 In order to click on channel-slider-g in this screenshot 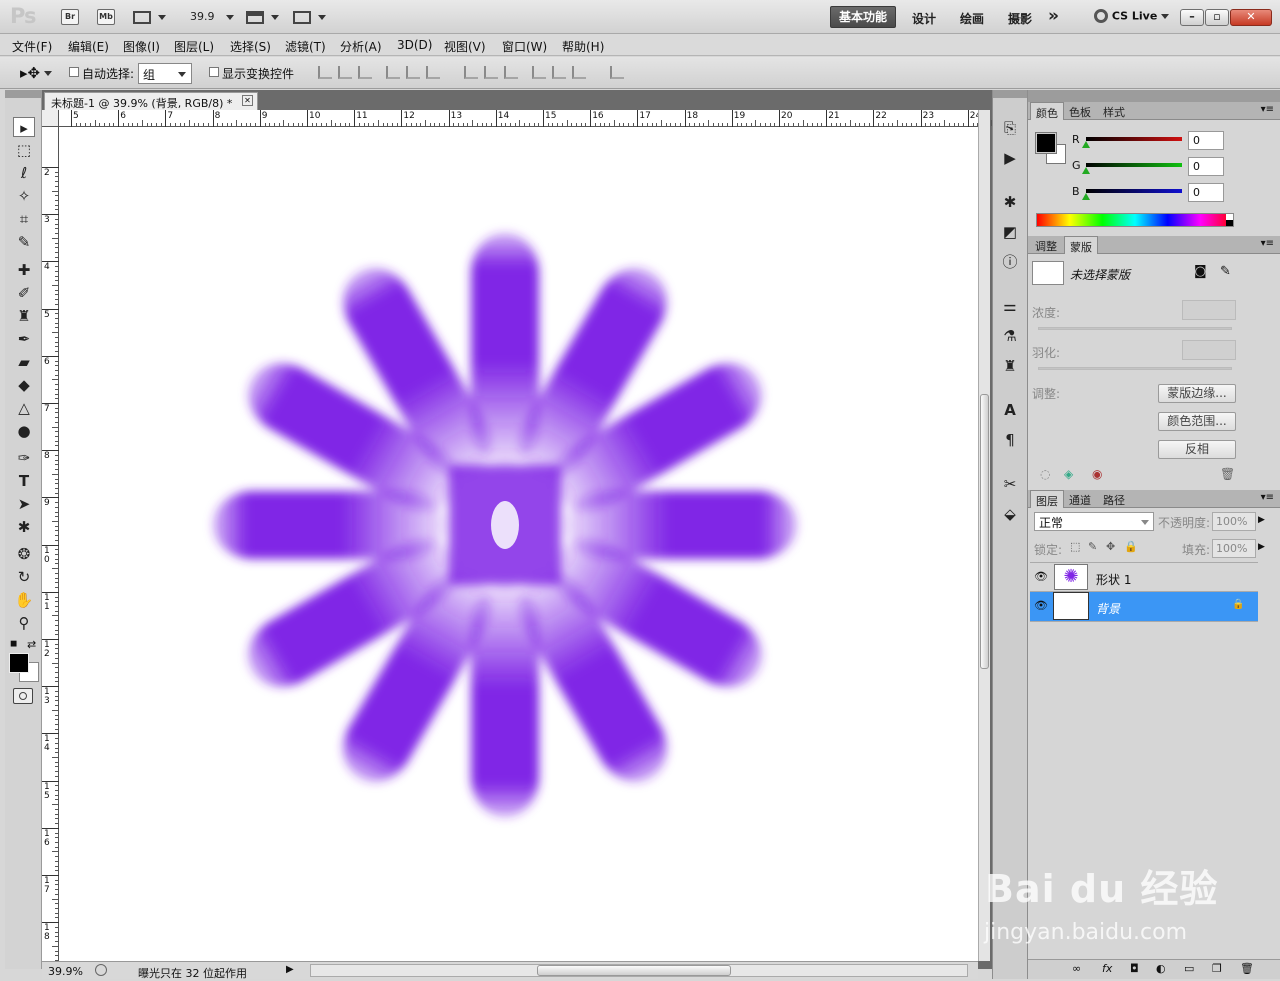, I will do `click(1134, 165)`.